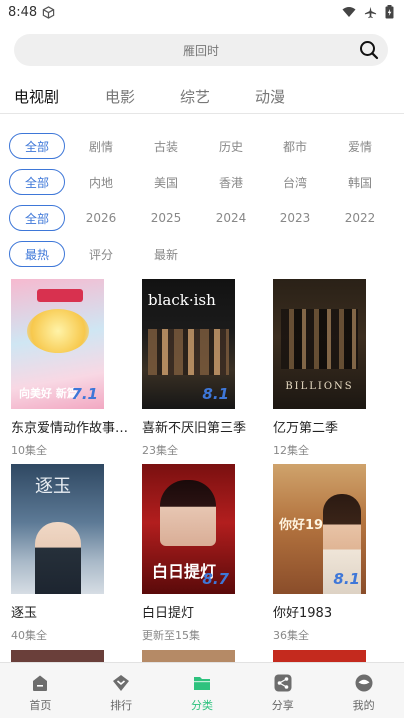 The height and width of the screenshot is (718, 404). What do you see at coordinates (319, 529) in the screenshot?
I see `poster-image: 你好1983 8.1` at bounding box center [319, 529].